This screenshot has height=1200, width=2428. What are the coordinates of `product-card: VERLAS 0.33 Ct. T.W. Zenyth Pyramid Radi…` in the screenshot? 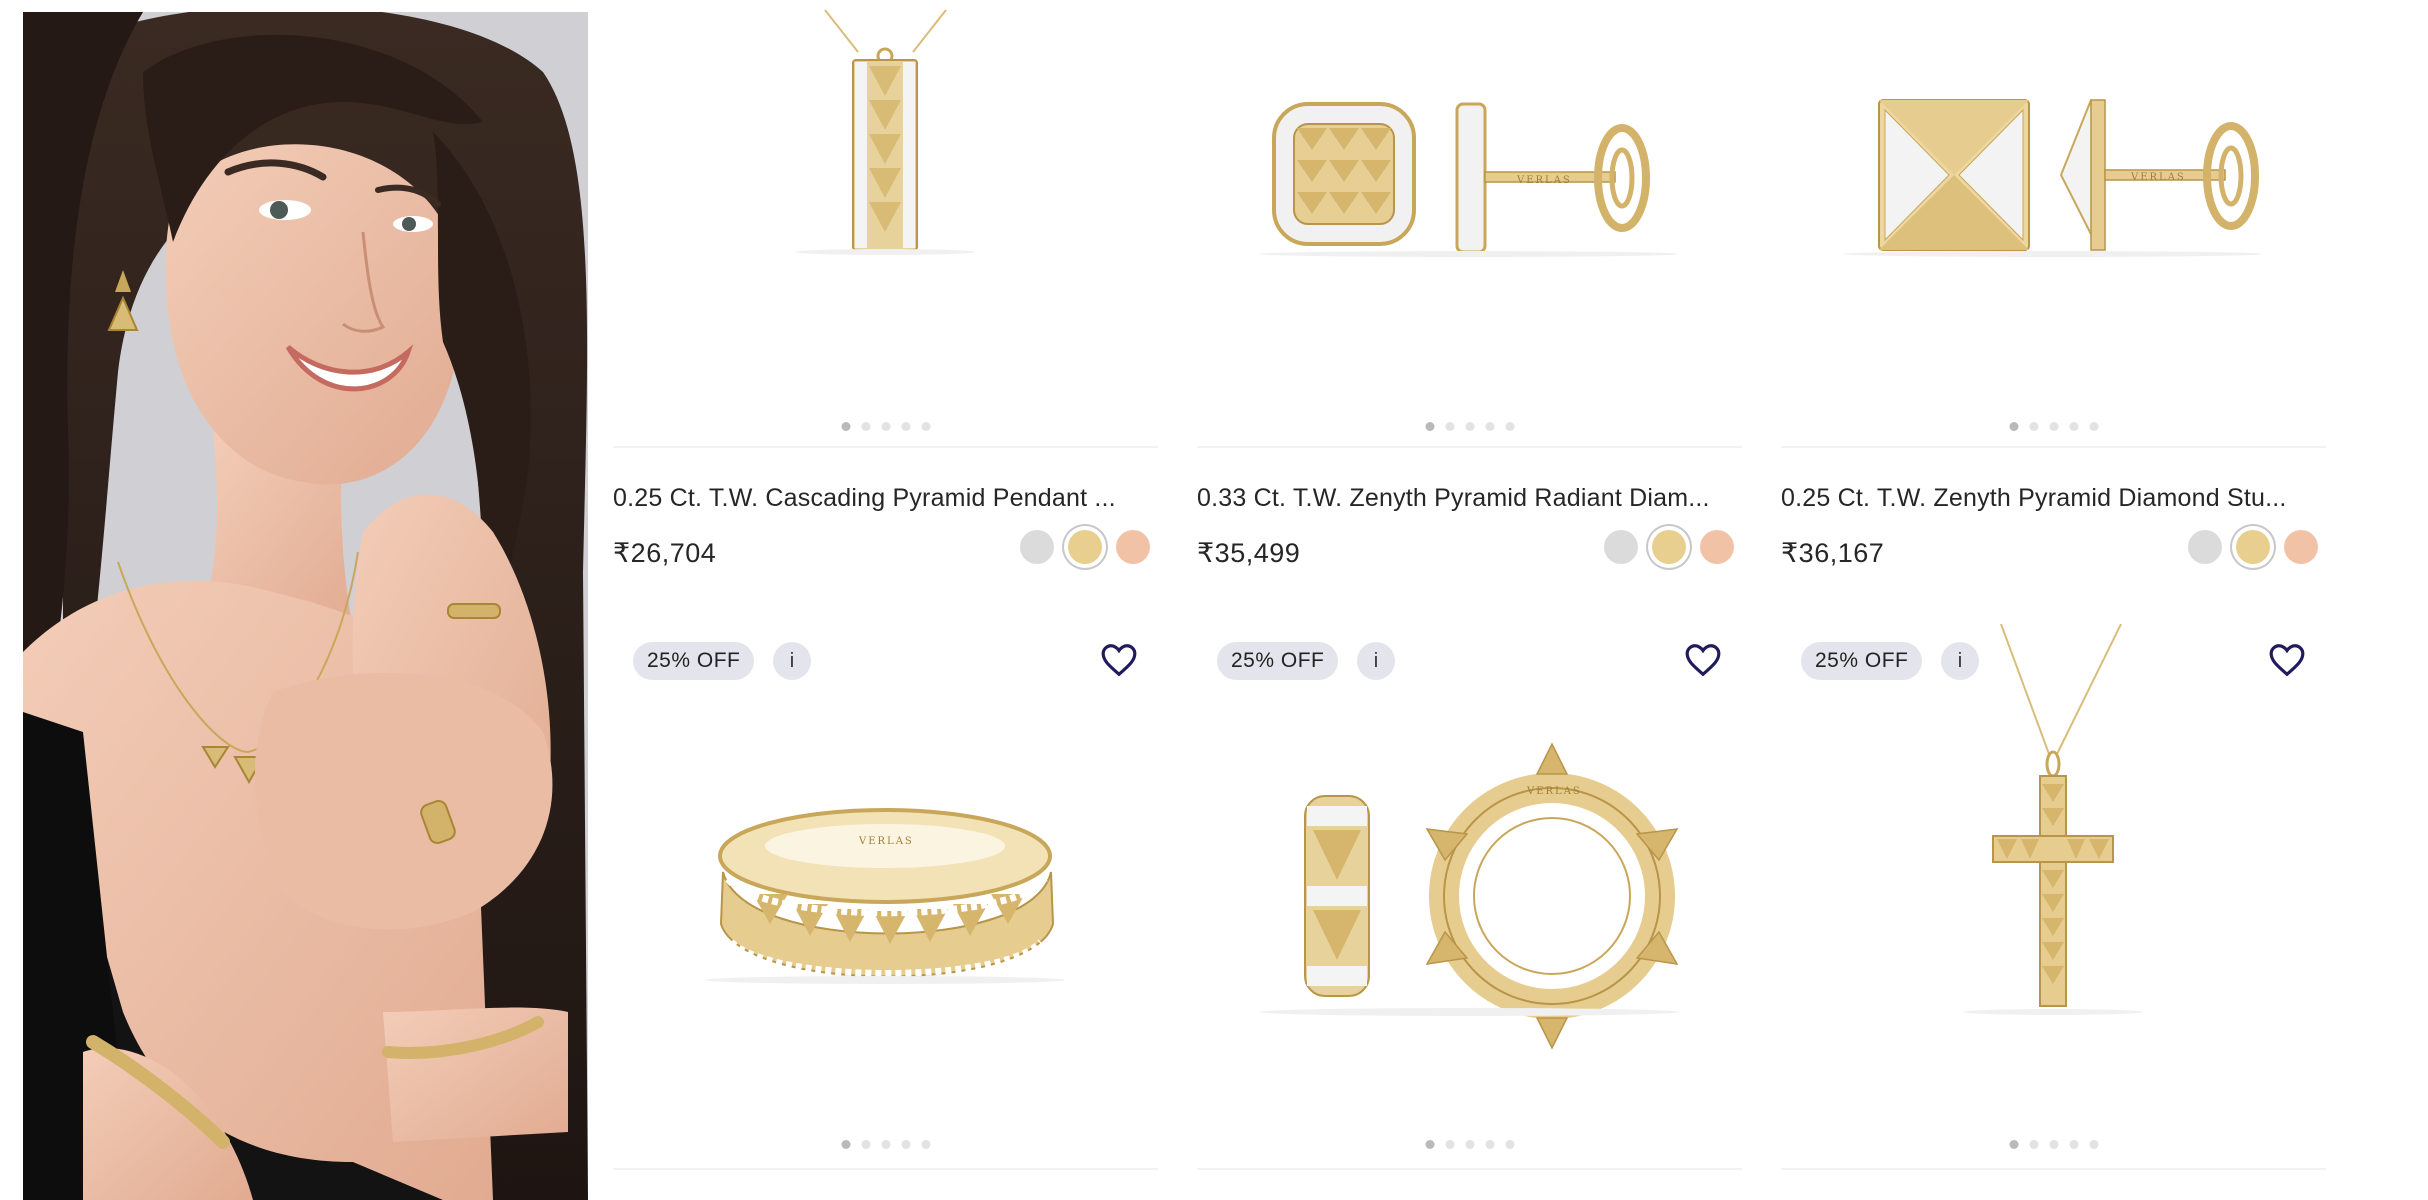 It's located at (1469, 284).